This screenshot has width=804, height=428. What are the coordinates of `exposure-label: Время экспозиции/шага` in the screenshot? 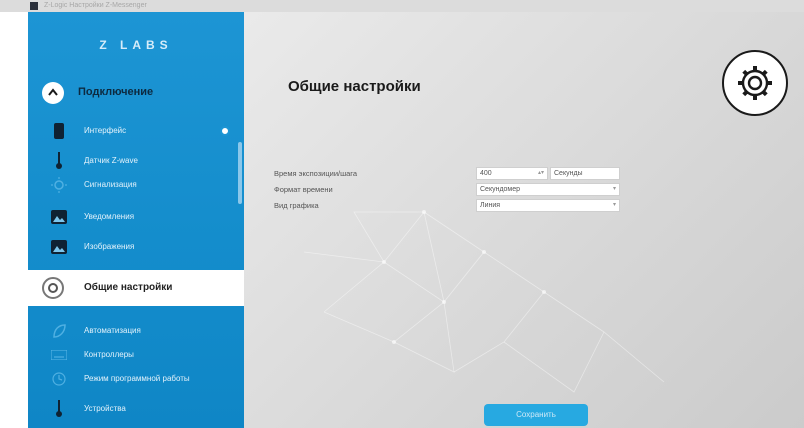 It's located at (316, 173).